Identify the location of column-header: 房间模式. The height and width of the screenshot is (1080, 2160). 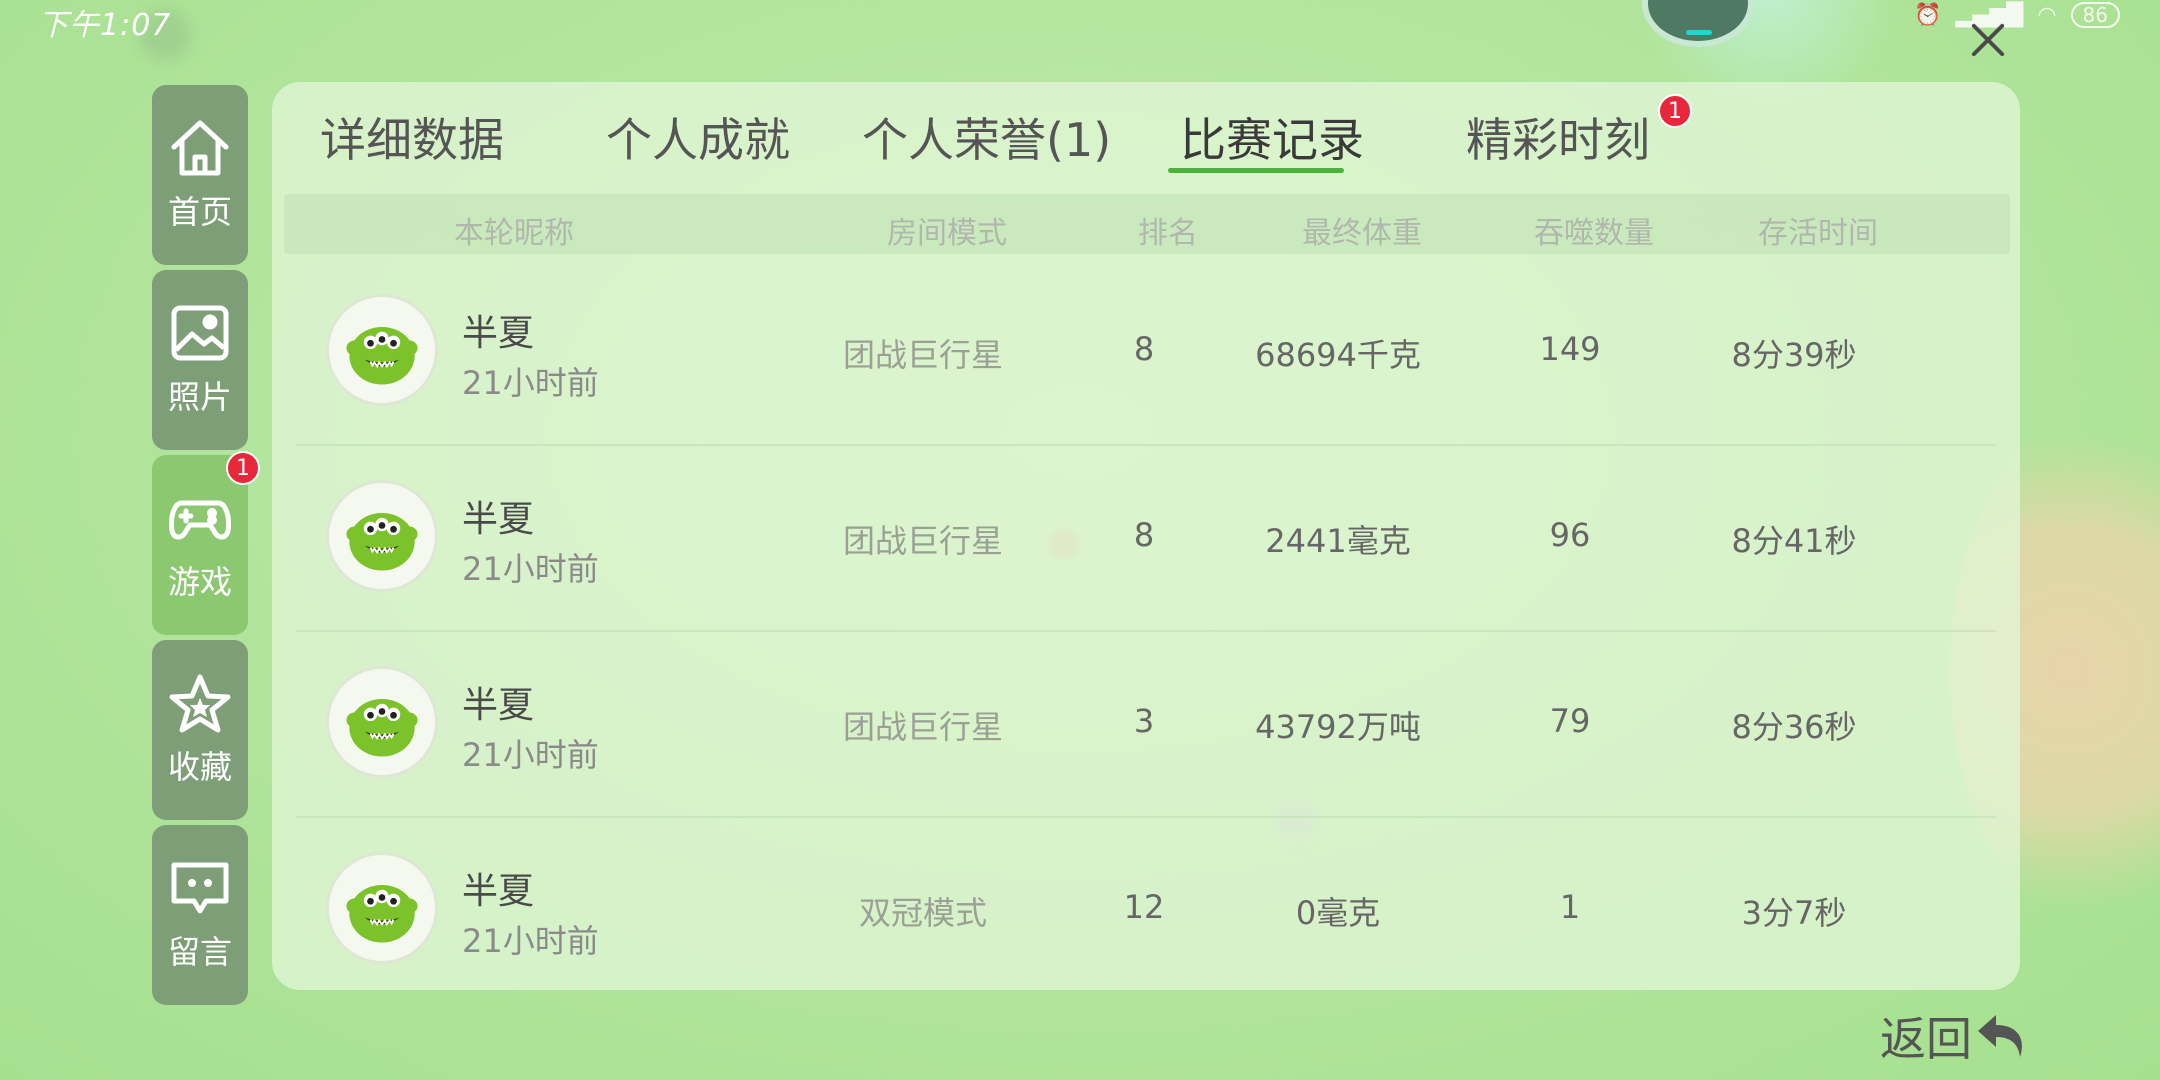
(947, 233).